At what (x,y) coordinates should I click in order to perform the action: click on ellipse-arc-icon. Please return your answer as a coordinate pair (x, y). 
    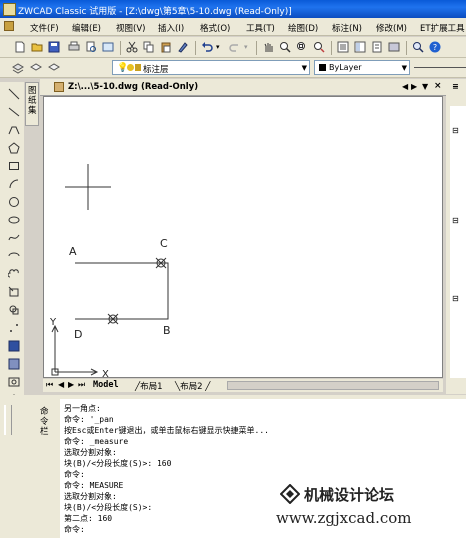
    Looking at the image, I should click on (14, 256).